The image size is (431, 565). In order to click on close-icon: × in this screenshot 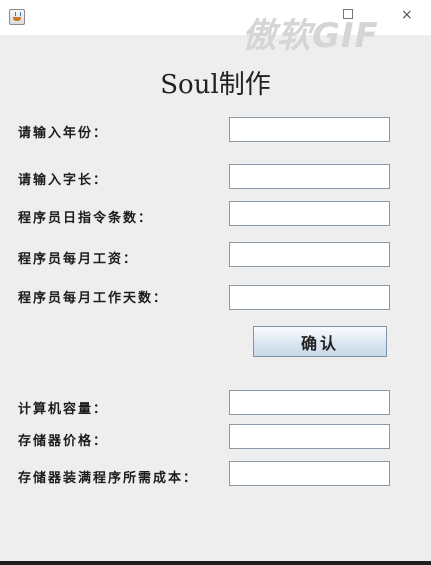, I will do `click(407, 15)`.